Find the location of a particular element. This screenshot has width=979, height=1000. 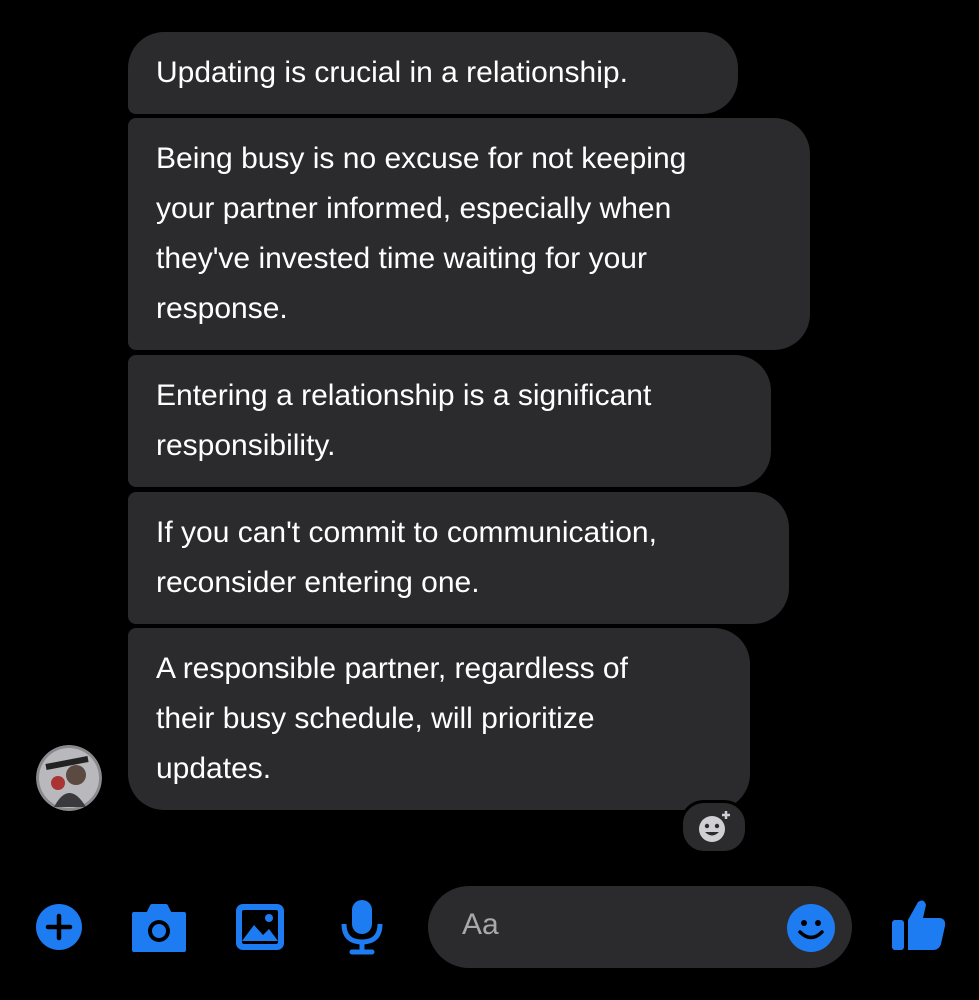

message-text: they've invested time waiting for your is located at coordinates (401, 258).